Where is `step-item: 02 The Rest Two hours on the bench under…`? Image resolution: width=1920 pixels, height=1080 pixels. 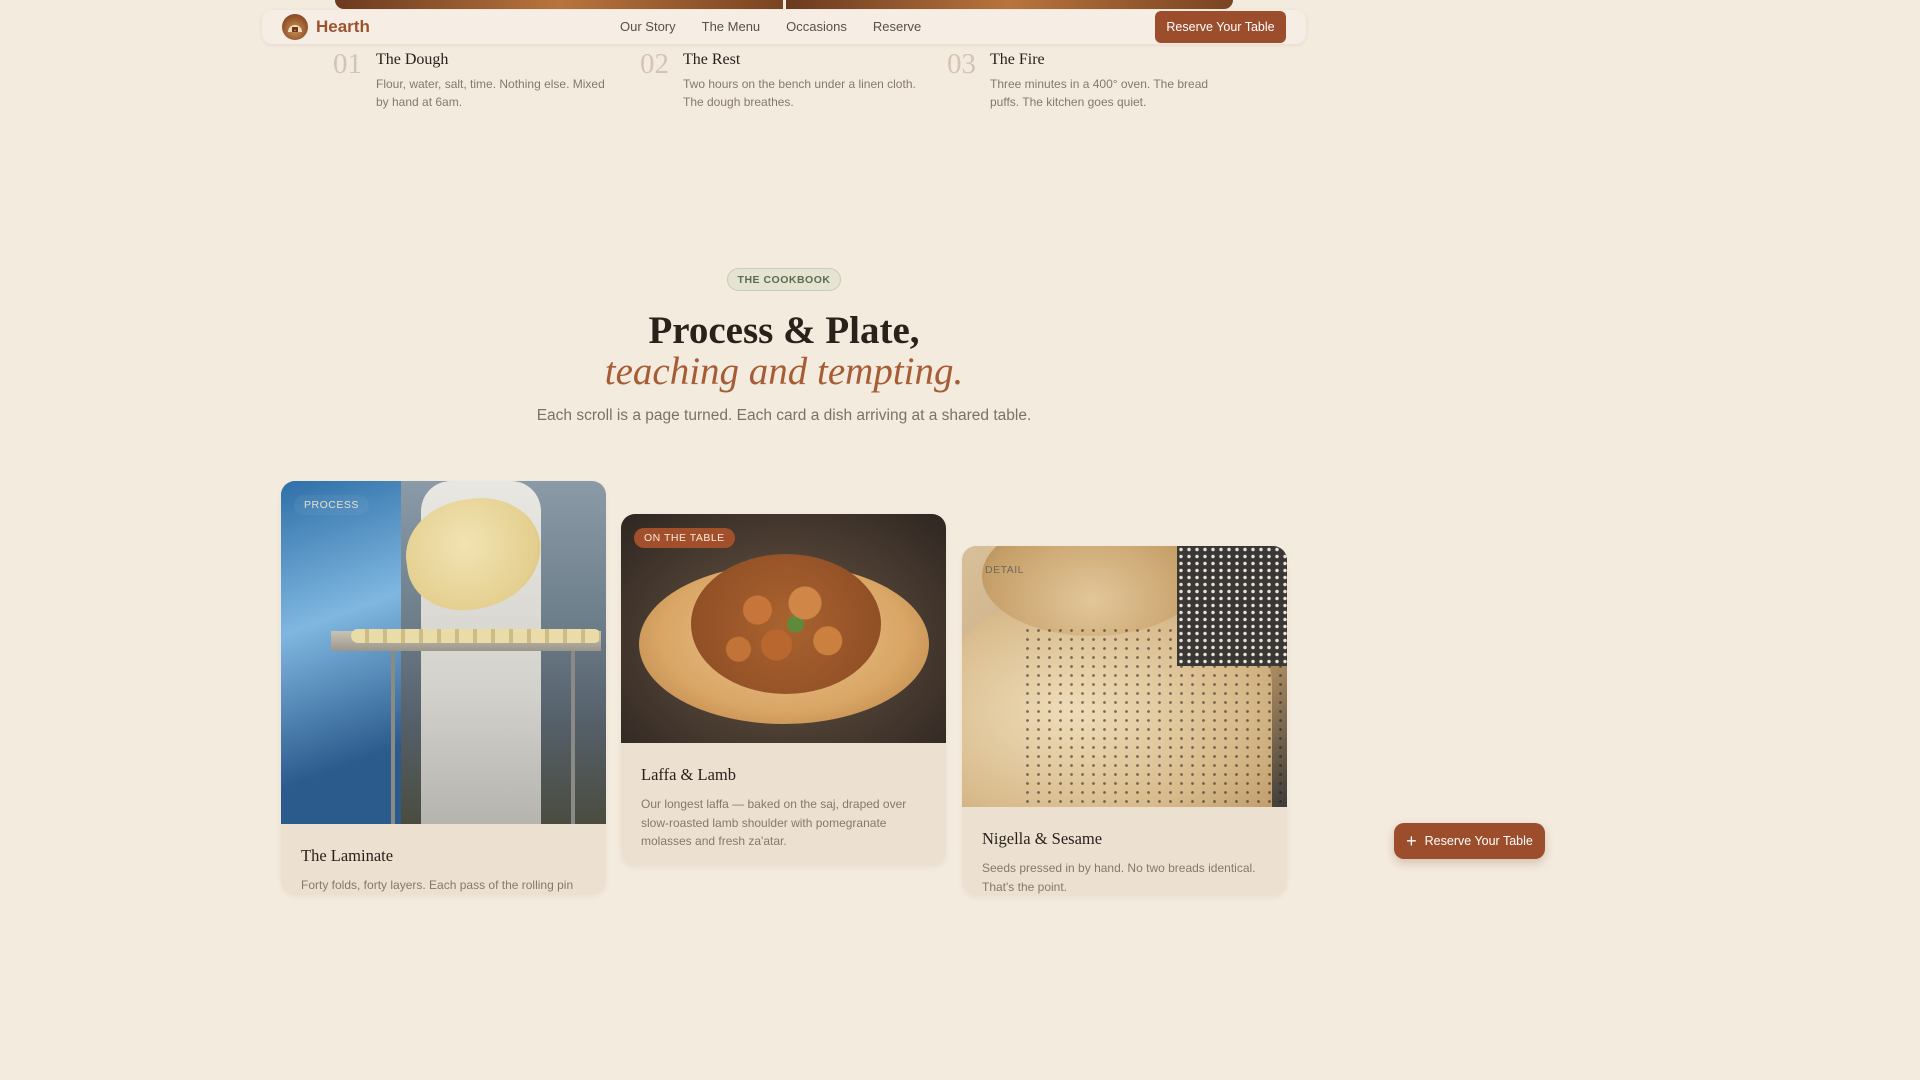 step-item: 02 The Rest Two hours on the bench under… is located at coordinates (793, 79).